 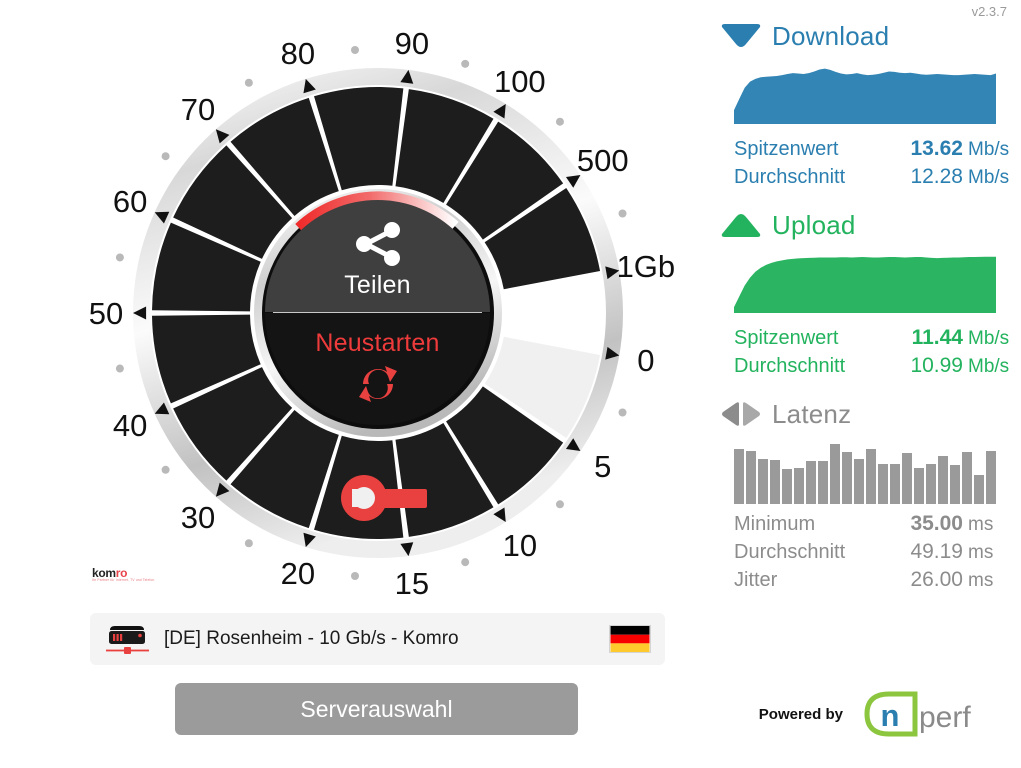 What do you see at coordinates (936, 176) in the screenshot?
I see `download-avg-value: 12.28` at bounding box center [936, 176].